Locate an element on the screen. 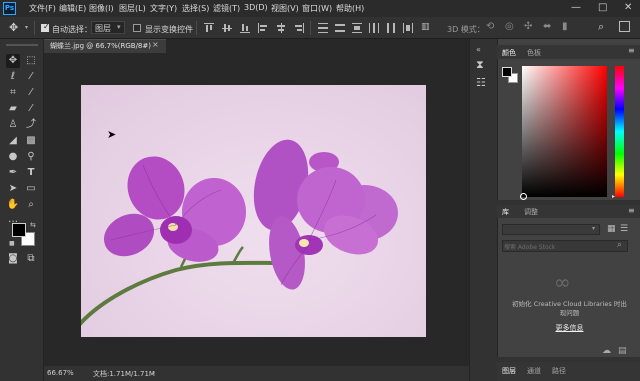 The height and width of the screenshot is (381, 640). panel-foreground-swatch is located at coordinates (507, 72).